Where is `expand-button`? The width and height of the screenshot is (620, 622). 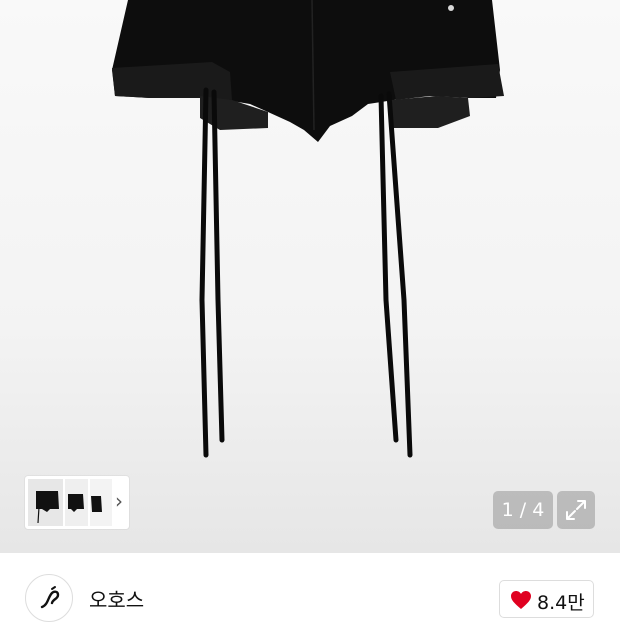 expand-button is located at coordinates (576, 510).